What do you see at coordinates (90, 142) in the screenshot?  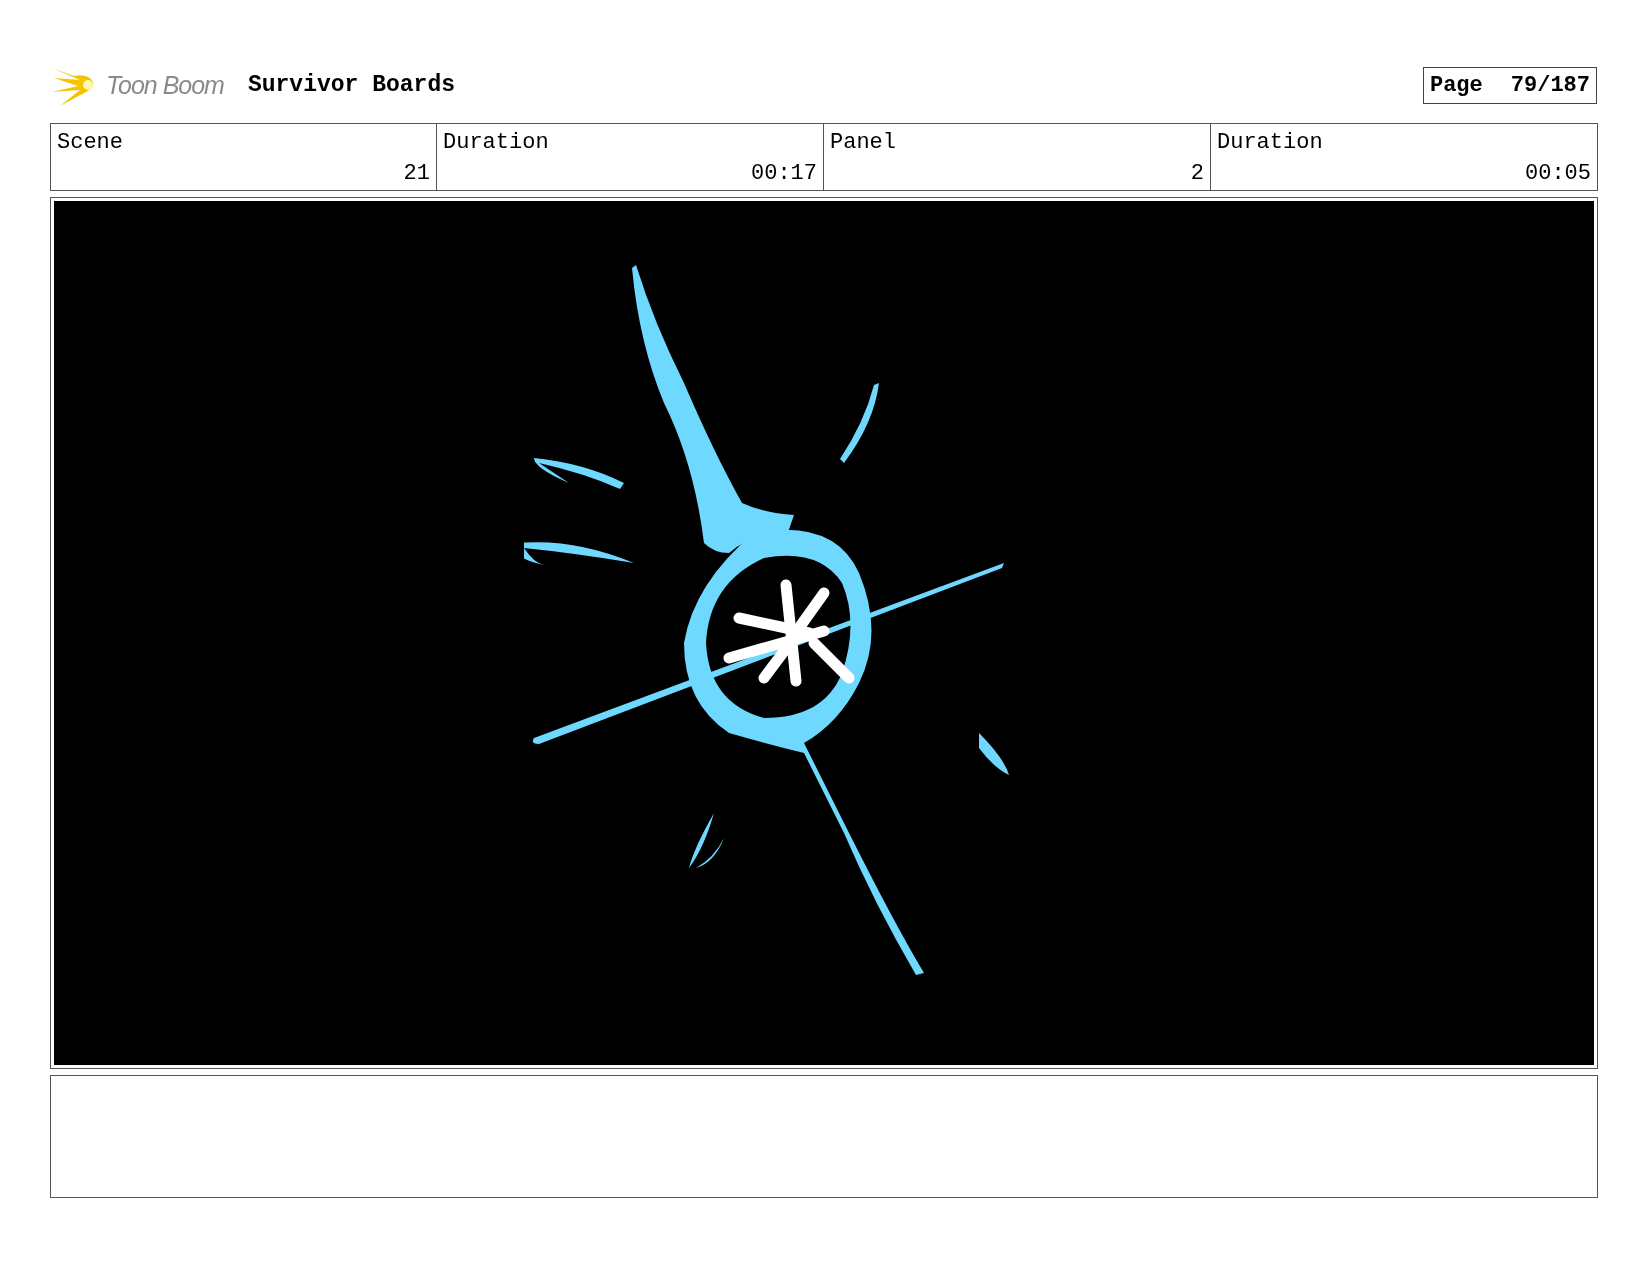 I see `cell-label: Scene` at bounding box center [90, 142].